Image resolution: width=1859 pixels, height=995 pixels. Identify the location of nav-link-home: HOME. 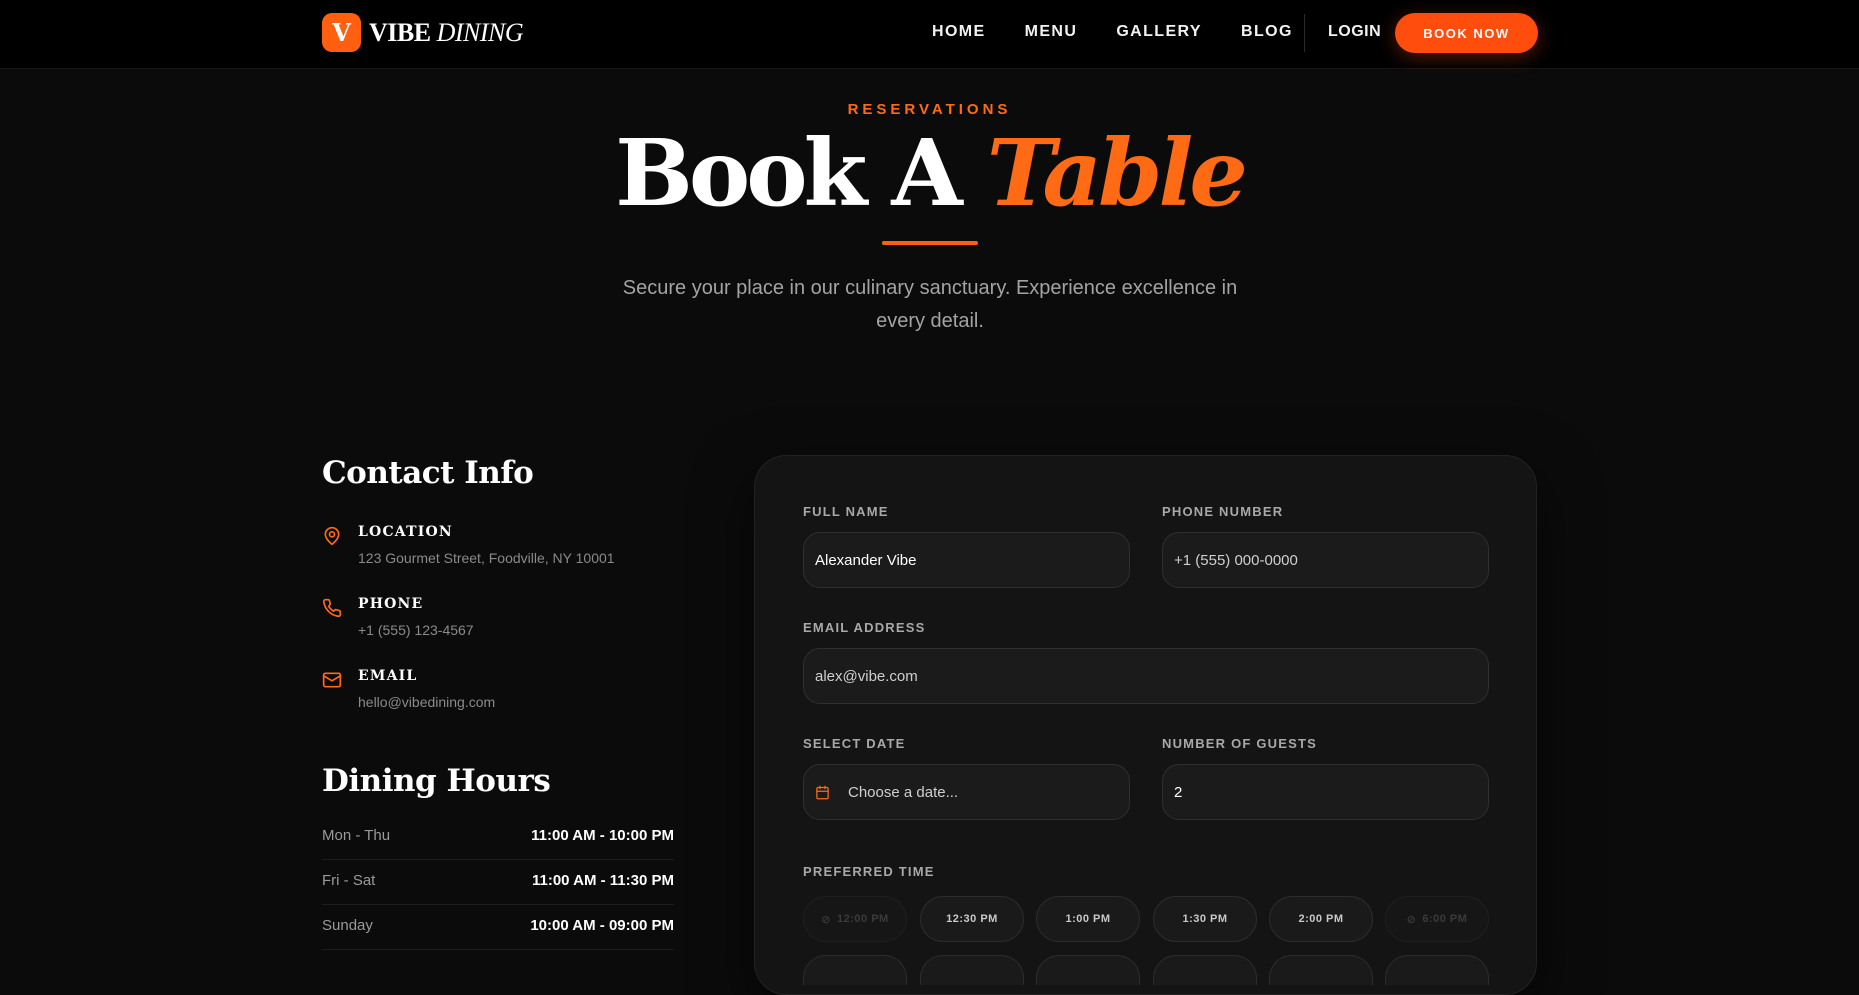
(959, 32).